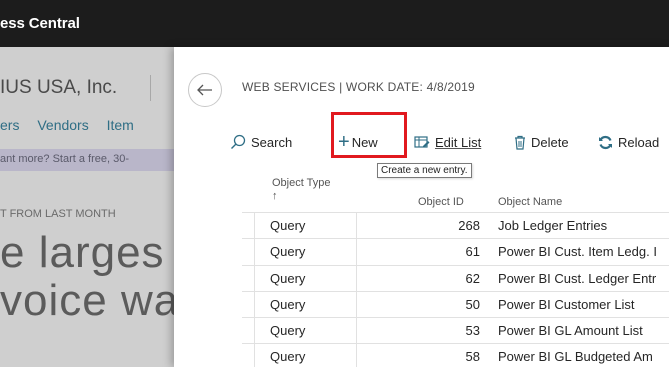  I want to click on app-header: ess Central, so click(334, 23).